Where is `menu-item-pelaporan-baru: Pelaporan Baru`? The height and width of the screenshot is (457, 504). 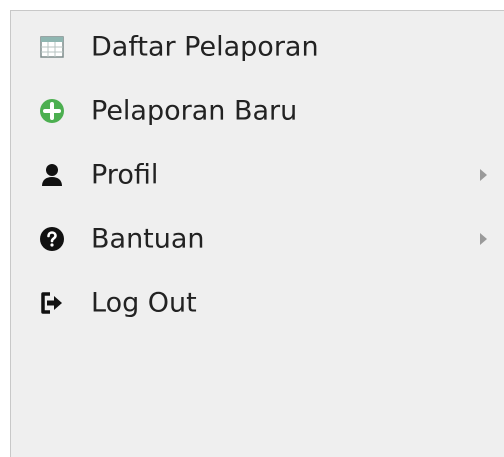
menu-item-pelaporan-baru: Pelaporan Baru is located at coordinates (257, 111).